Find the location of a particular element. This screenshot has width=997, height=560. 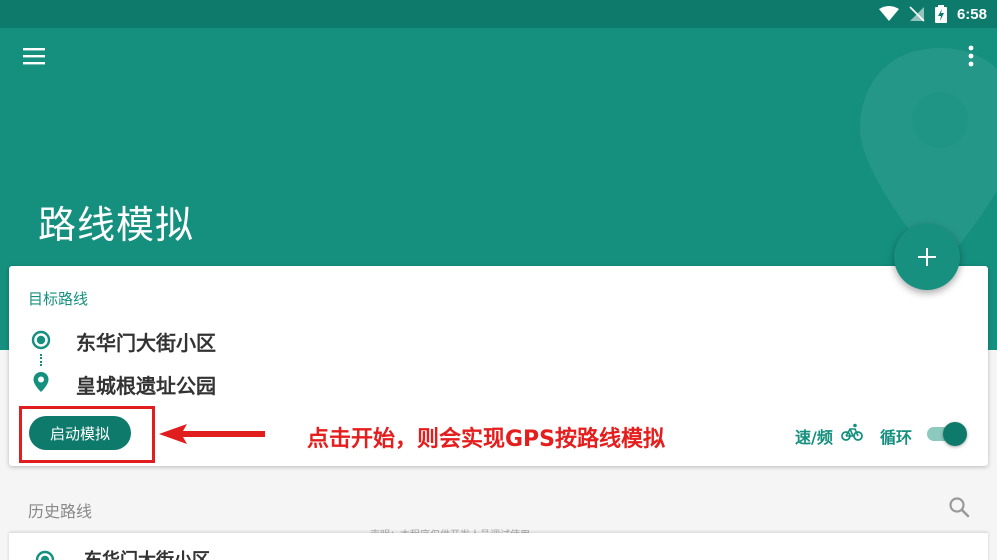

history-list-item: 东华门大街小区 is located at coordinates (498, 546).